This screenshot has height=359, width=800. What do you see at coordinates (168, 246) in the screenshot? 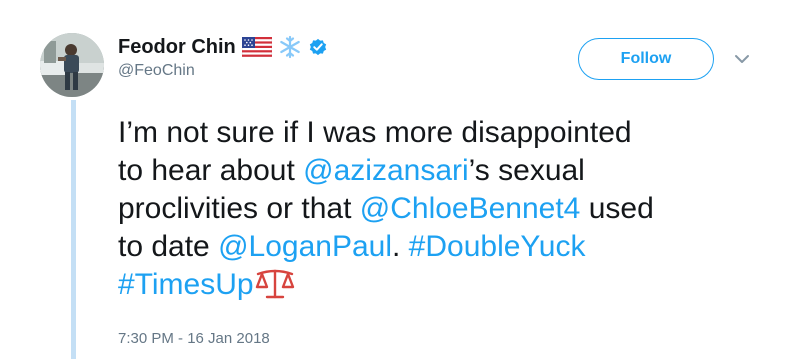
I see `tweet-text-segment: to date` at bounding box center [168, 246].